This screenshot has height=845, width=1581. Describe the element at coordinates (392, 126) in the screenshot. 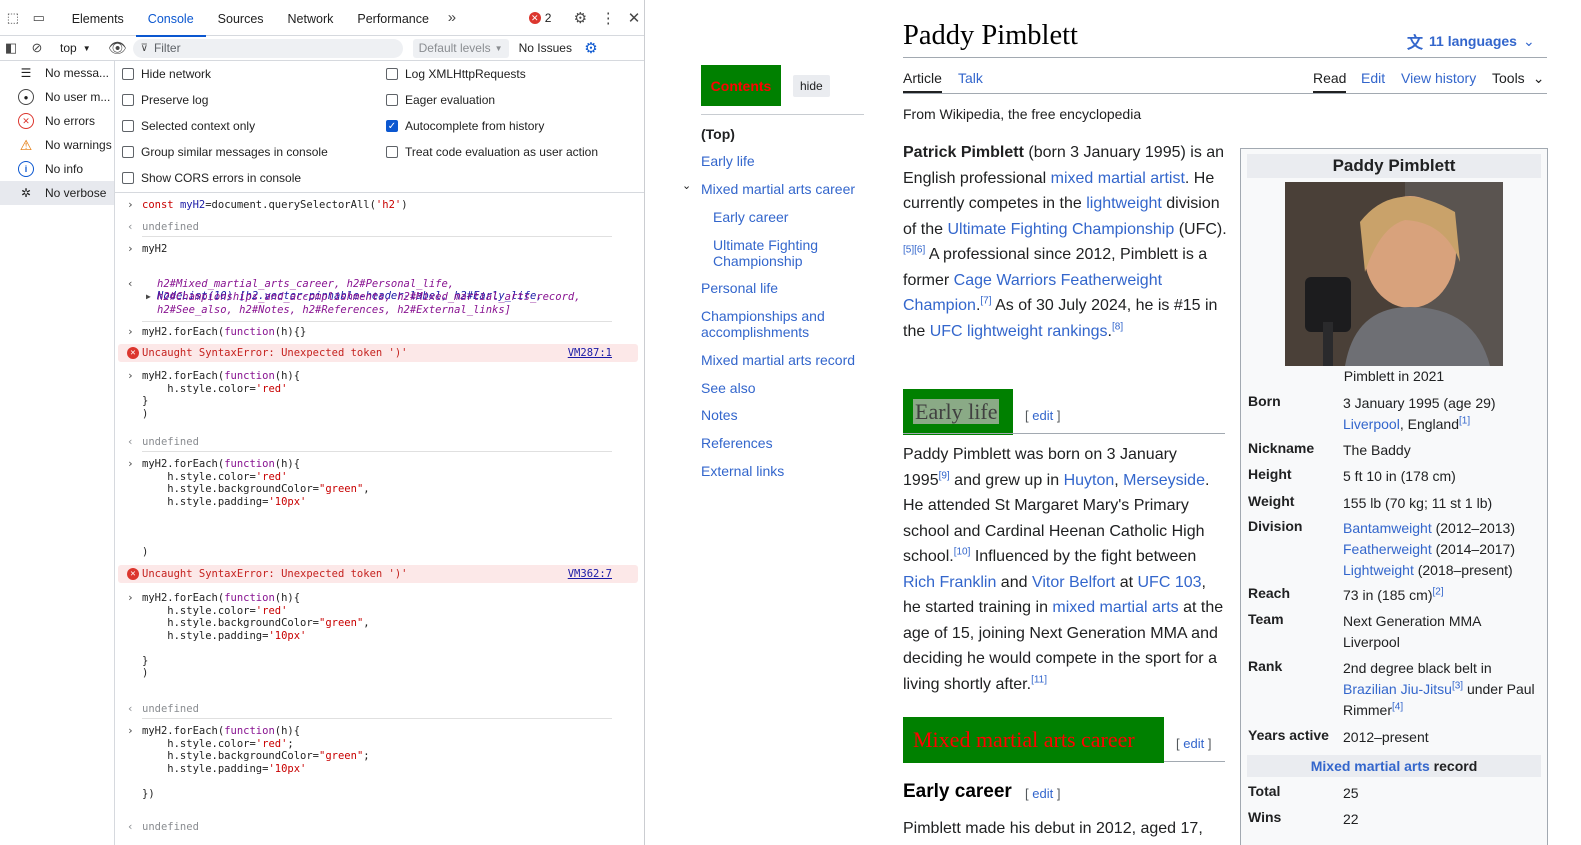

I see `checkbox-checked: ✓` at that location.